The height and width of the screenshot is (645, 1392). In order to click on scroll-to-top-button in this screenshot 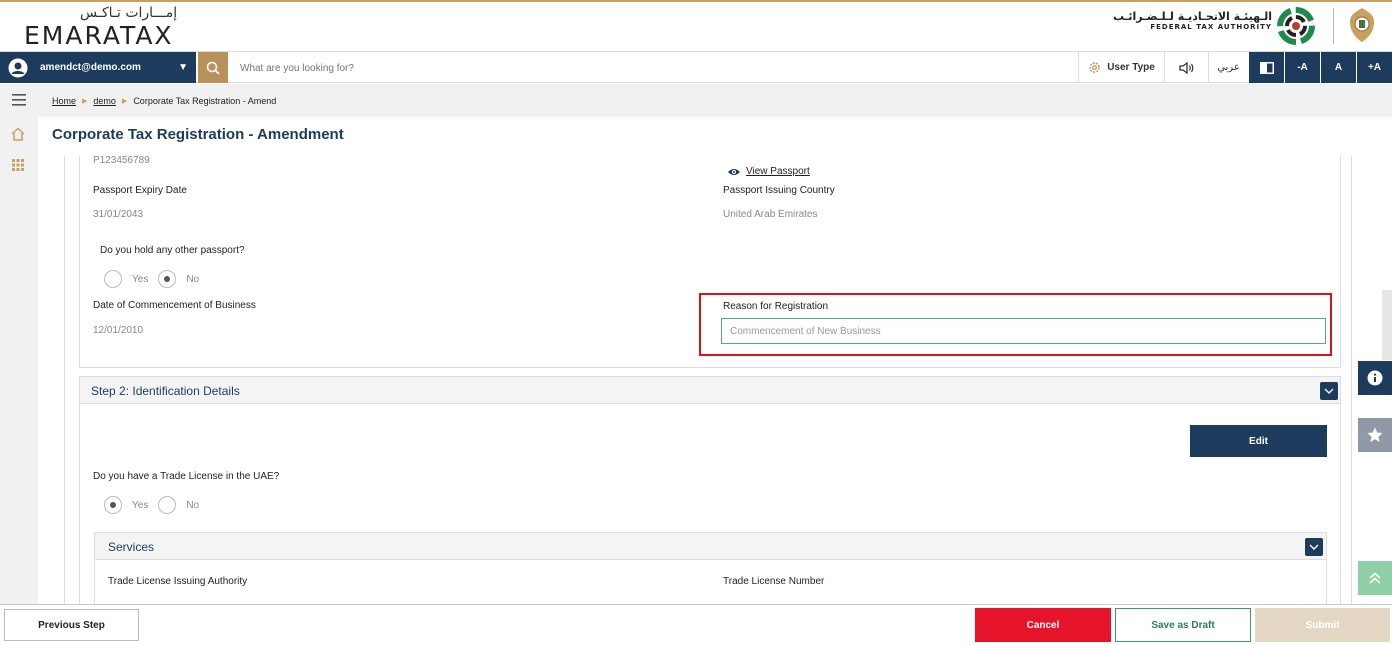, I will do `click(1375, 578)`.